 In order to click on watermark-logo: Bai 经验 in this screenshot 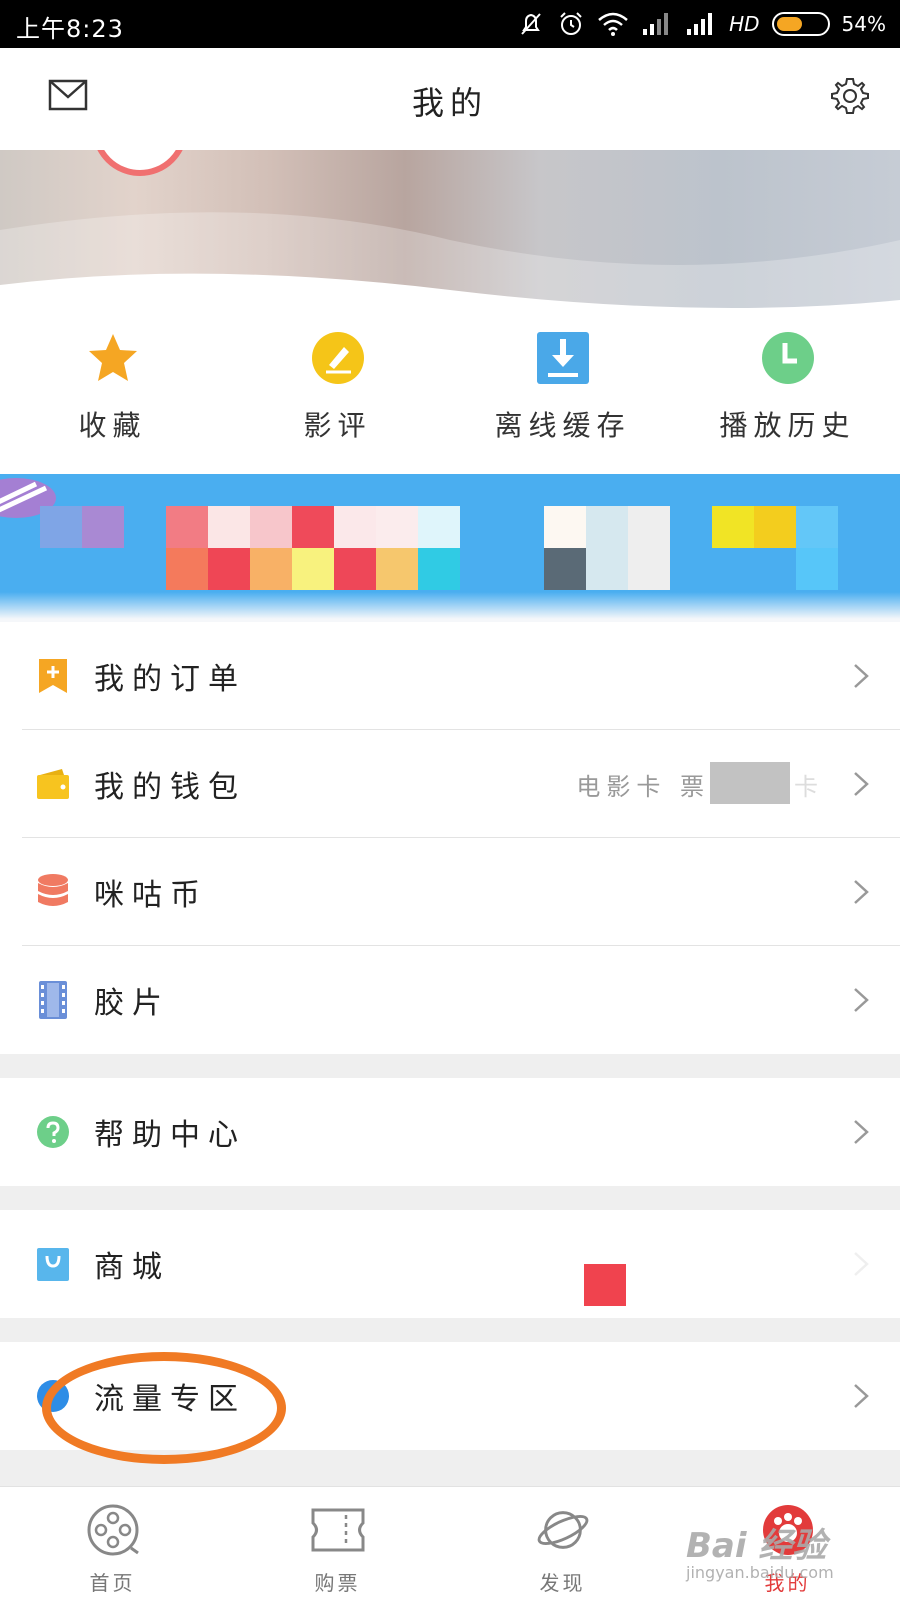, I will do `click(756, 1546)`.